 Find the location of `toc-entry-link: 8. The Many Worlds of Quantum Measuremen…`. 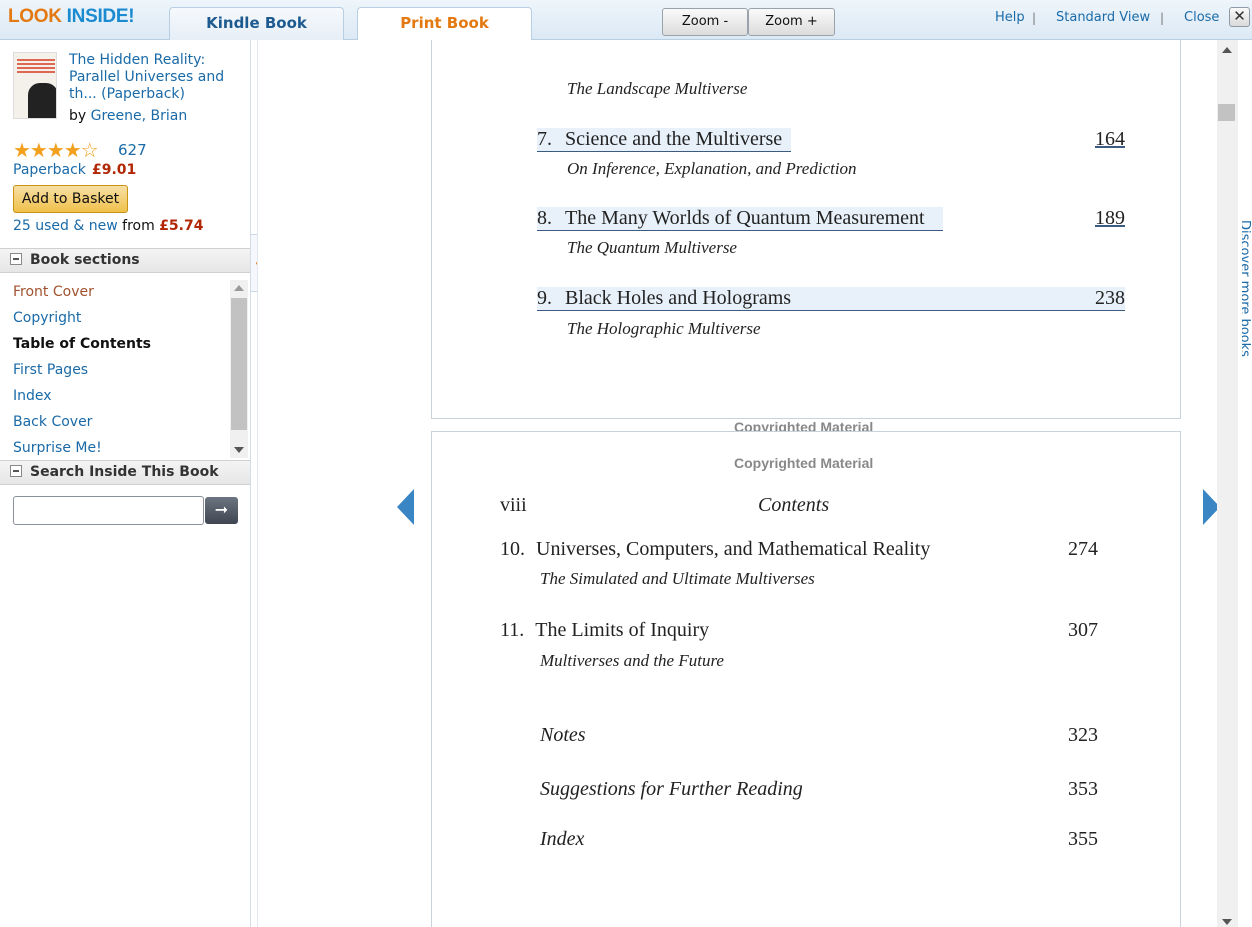

toc-entry-link: 8. The Many Worlds of Quantum Measuremen… is located at coordinates (740, 219).